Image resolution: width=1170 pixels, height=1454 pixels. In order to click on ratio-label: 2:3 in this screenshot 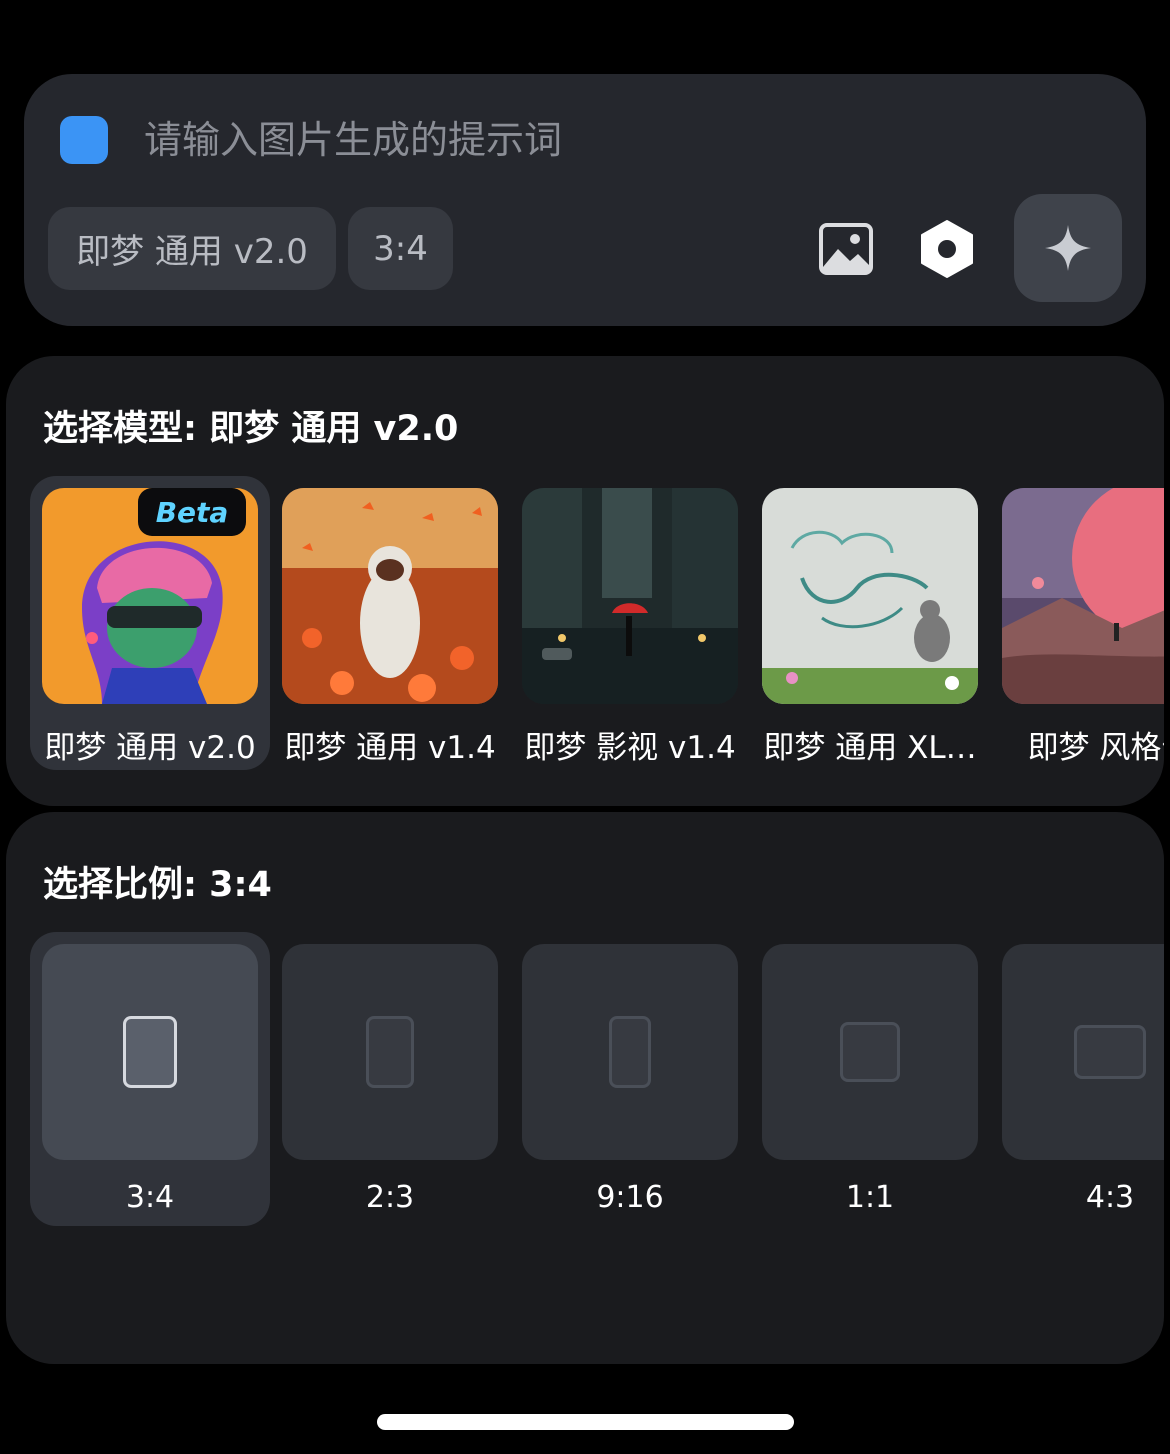, I will do `click(390, 1197)`.